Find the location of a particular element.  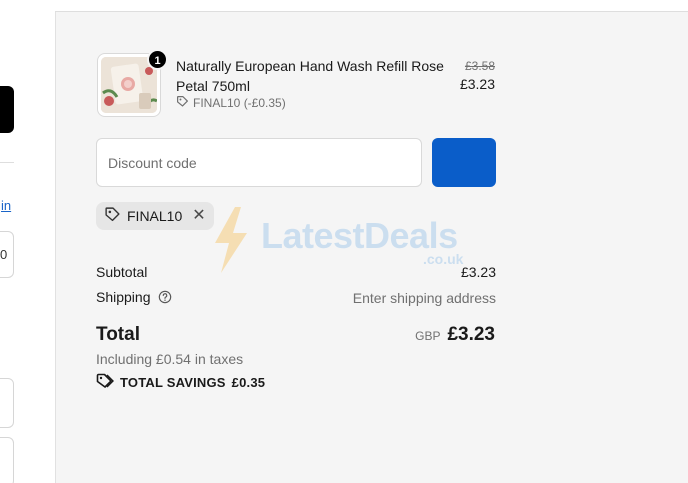

savings-label: TOTAL SAVINGS is located at coordinates (173, 382).